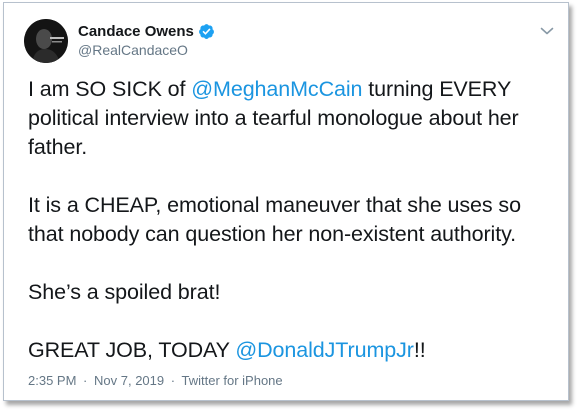  Describe the element at coordinates (146, 50) in the screenshot. I see `handle: @RealCandaceO` at that location.